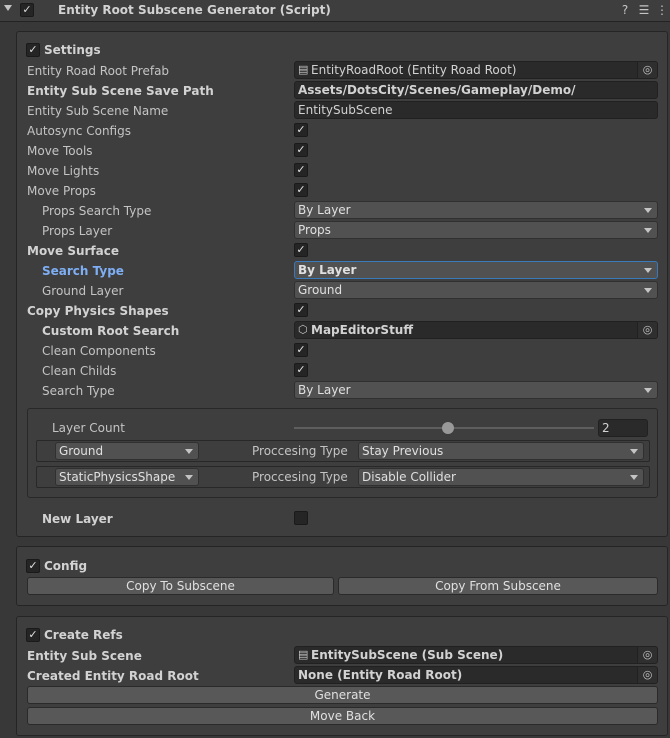  What do you see at coordinates (301, 190) in the screenshot?
I see `move-props-checkbox: ✓` at bounding box center [301, 190].